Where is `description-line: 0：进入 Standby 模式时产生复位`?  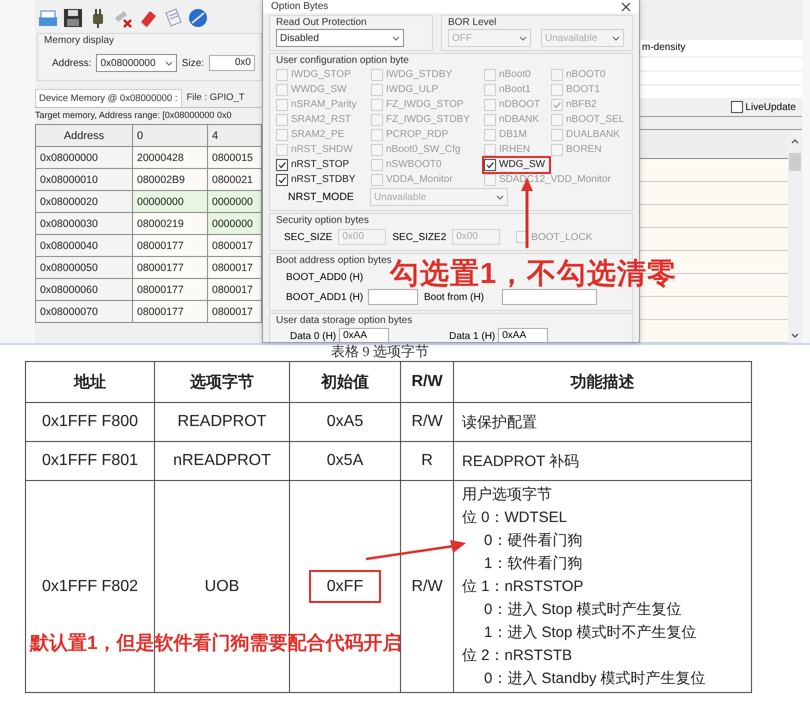 description-line: 0：进入 Standby 模式时产生复位 is located at coordinates (595, 679).